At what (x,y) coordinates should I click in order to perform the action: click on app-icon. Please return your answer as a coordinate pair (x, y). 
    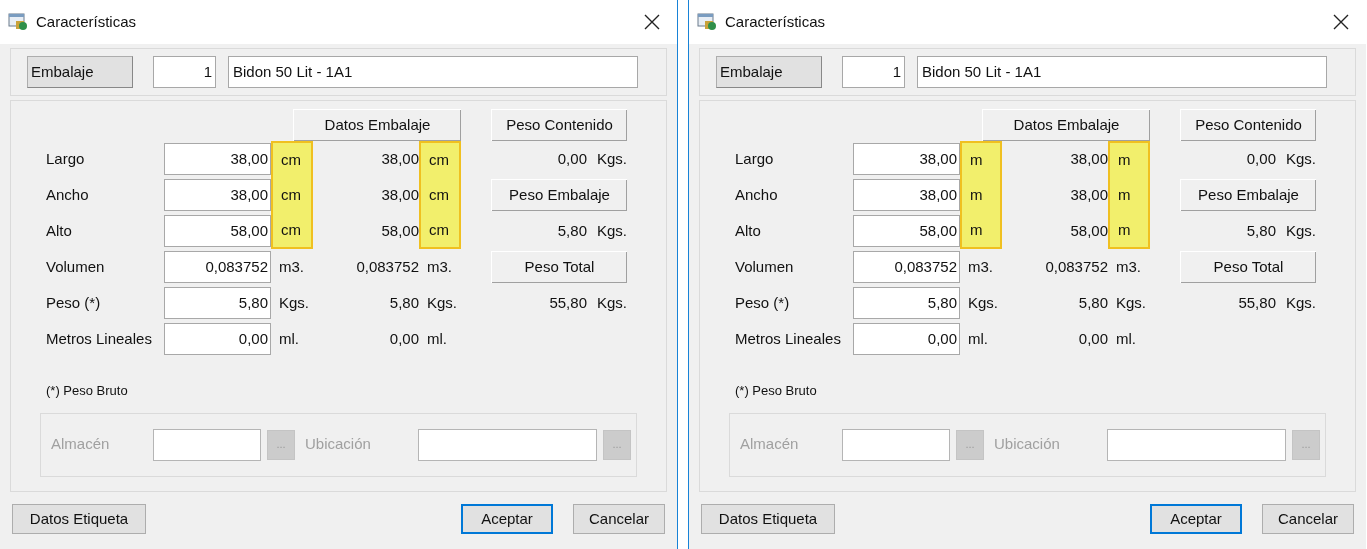
    Looking at the image, I should click on (707, 22).